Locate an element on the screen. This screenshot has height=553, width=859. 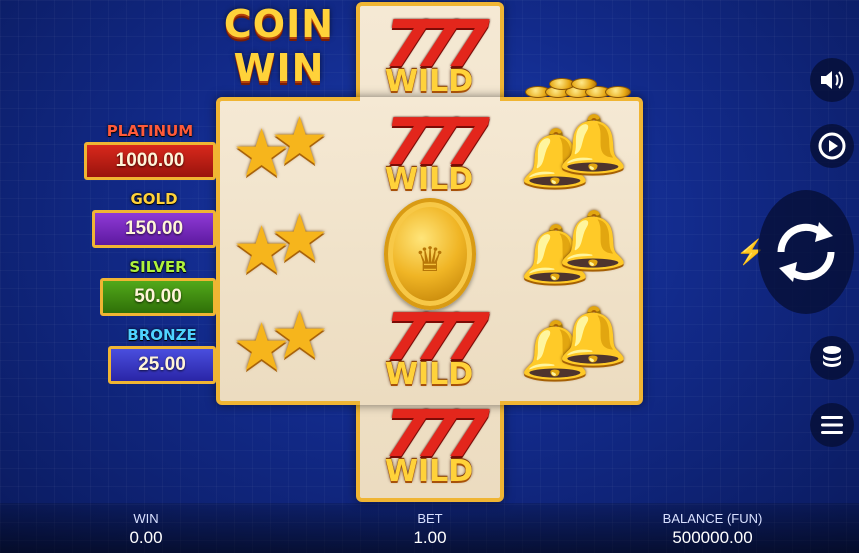
bet-value: 1.00 is located at coordinates (430, 537).